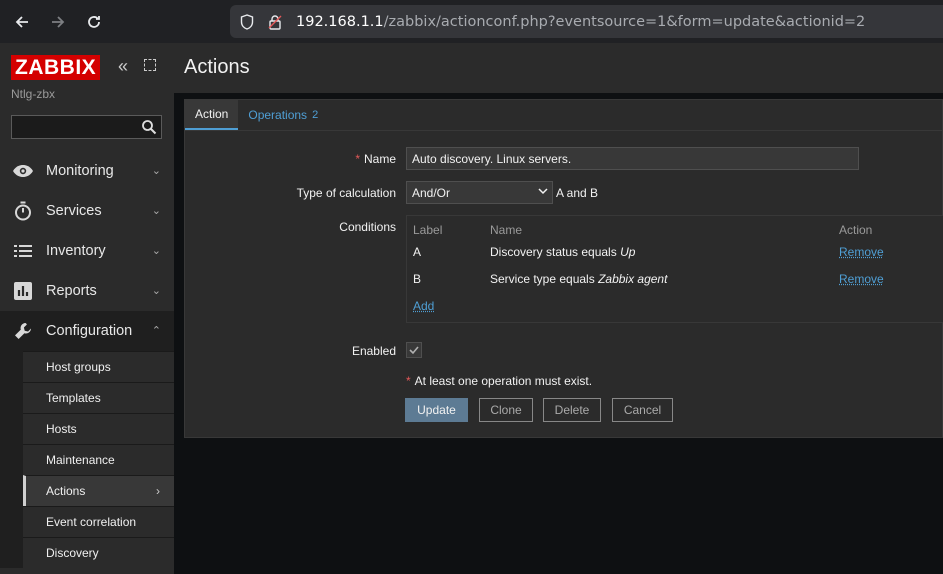 Image resolution: width=943 pixels, height=574 pixels. Describe the element at coordinates (23, 171) in the screenshot. I see `eye-icon` at that location.